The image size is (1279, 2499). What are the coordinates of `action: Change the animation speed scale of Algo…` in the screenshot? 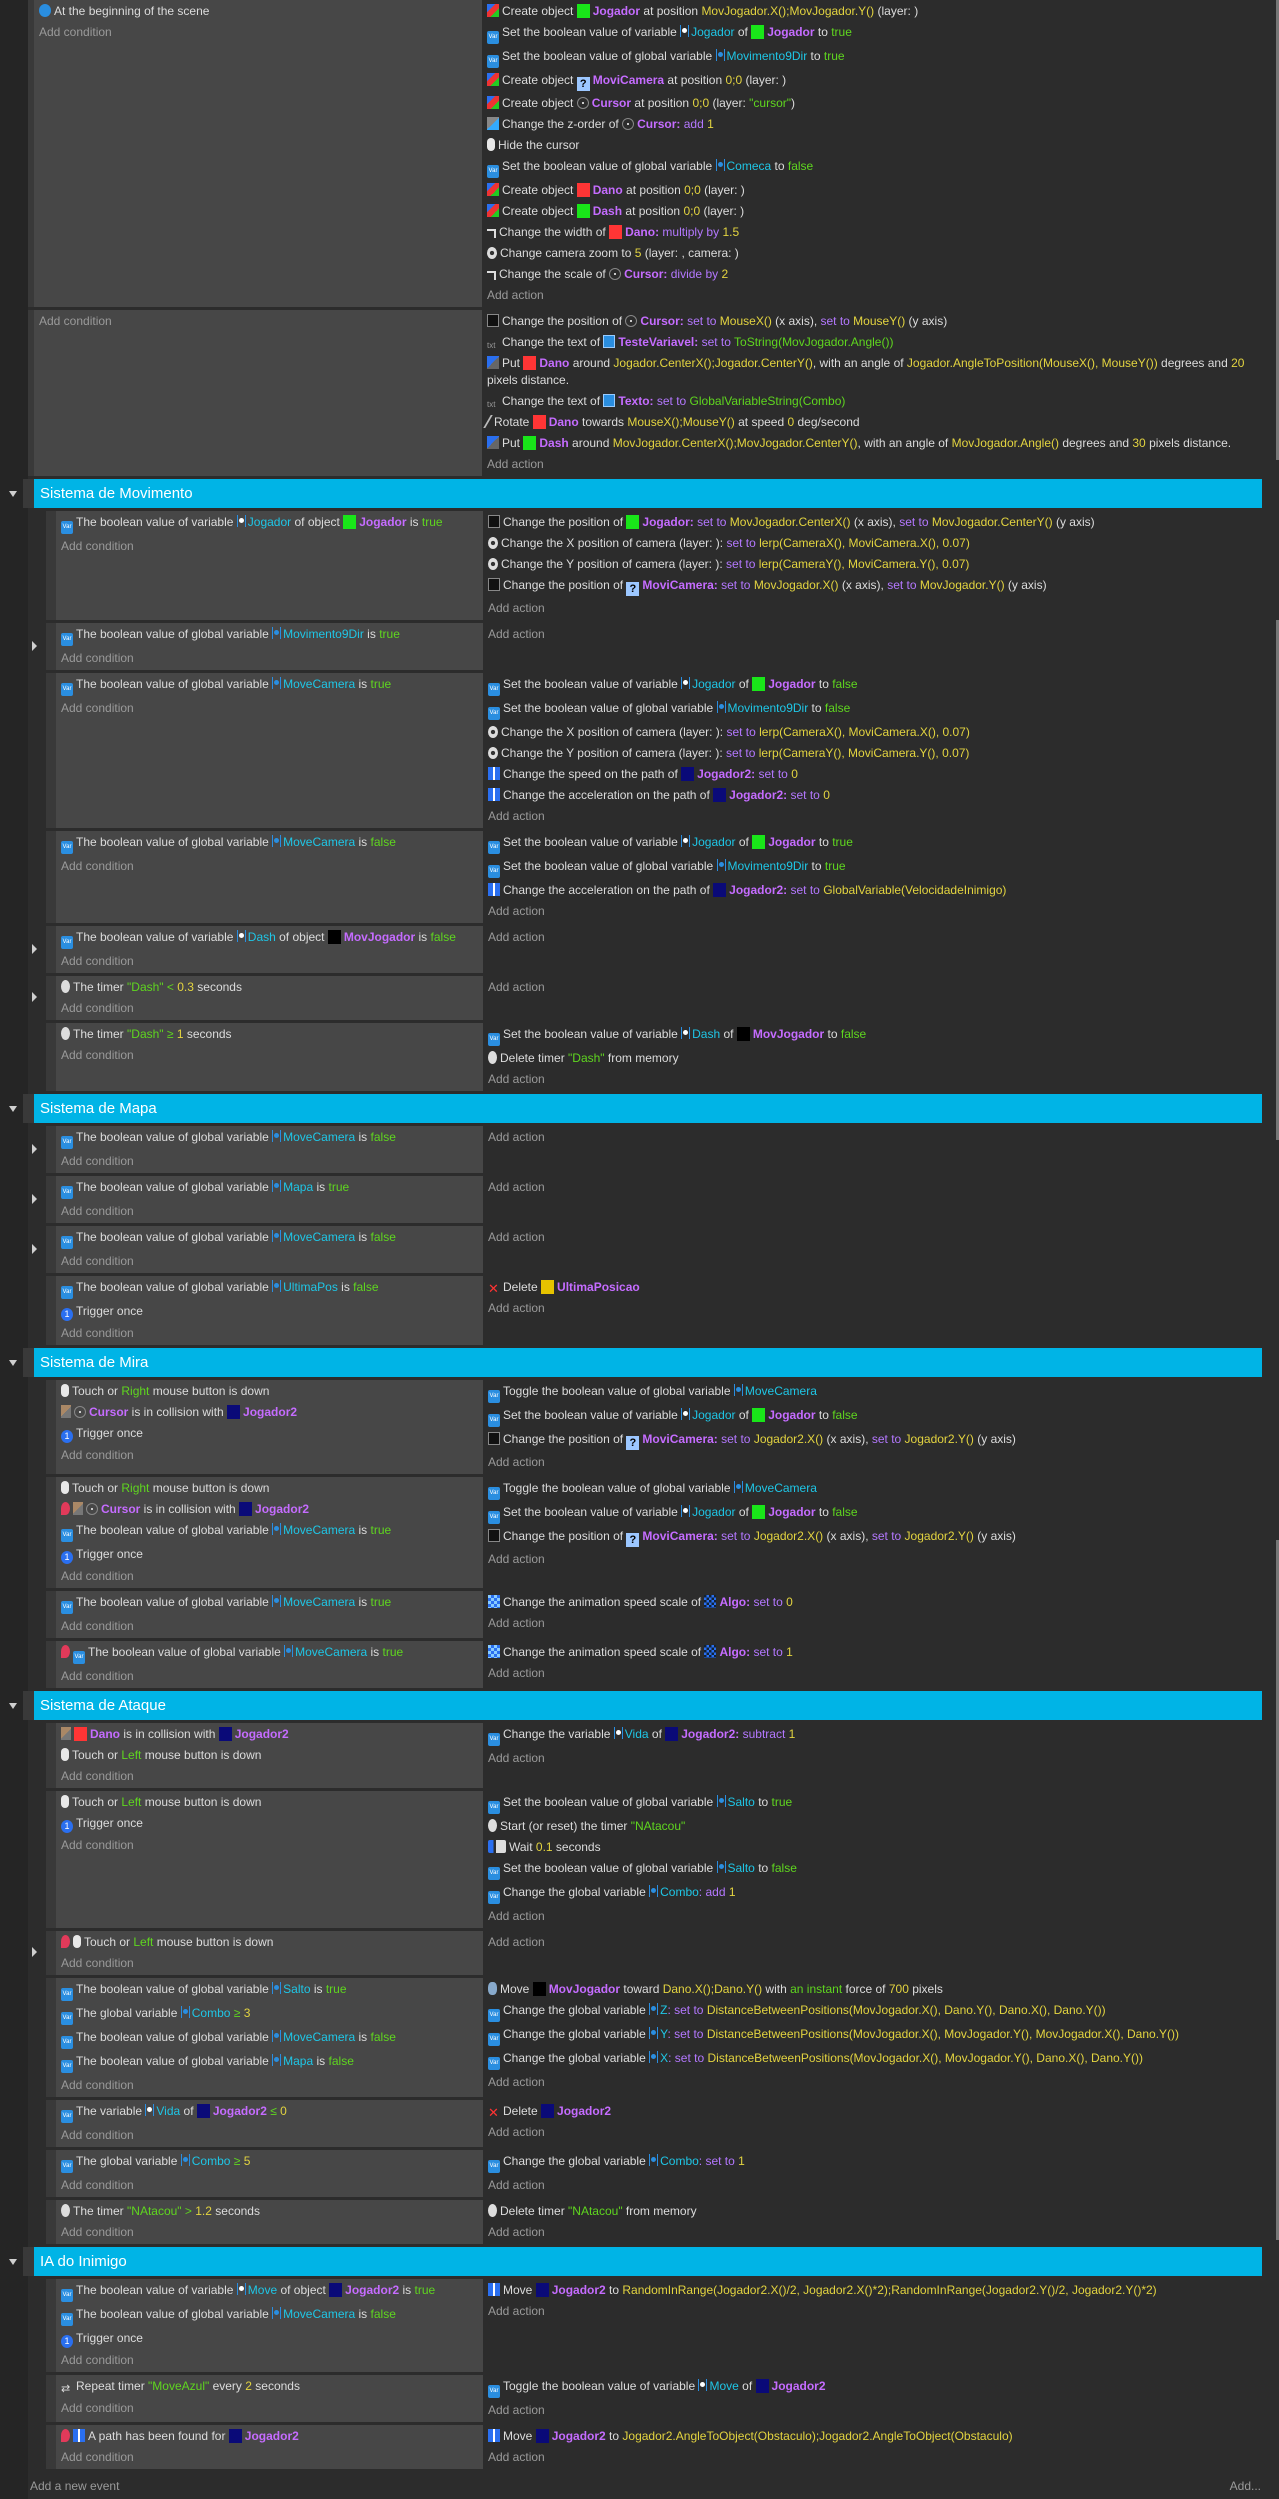 It's located at (872, 1602).